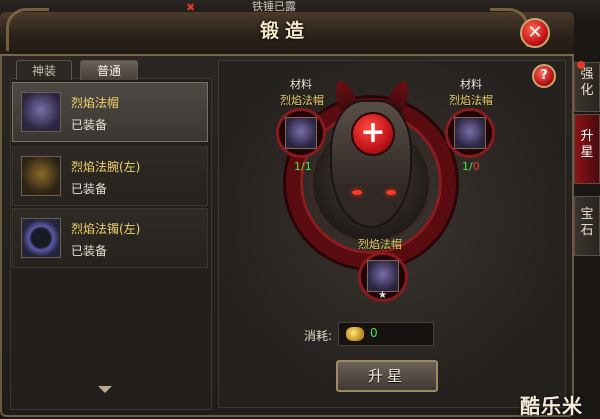 The height and width of the screenshot is (419, 600). What do you see at coordinates (374, 333) in the screenshot?
I see `cost-value: 0` at bounding box center [374, 333].